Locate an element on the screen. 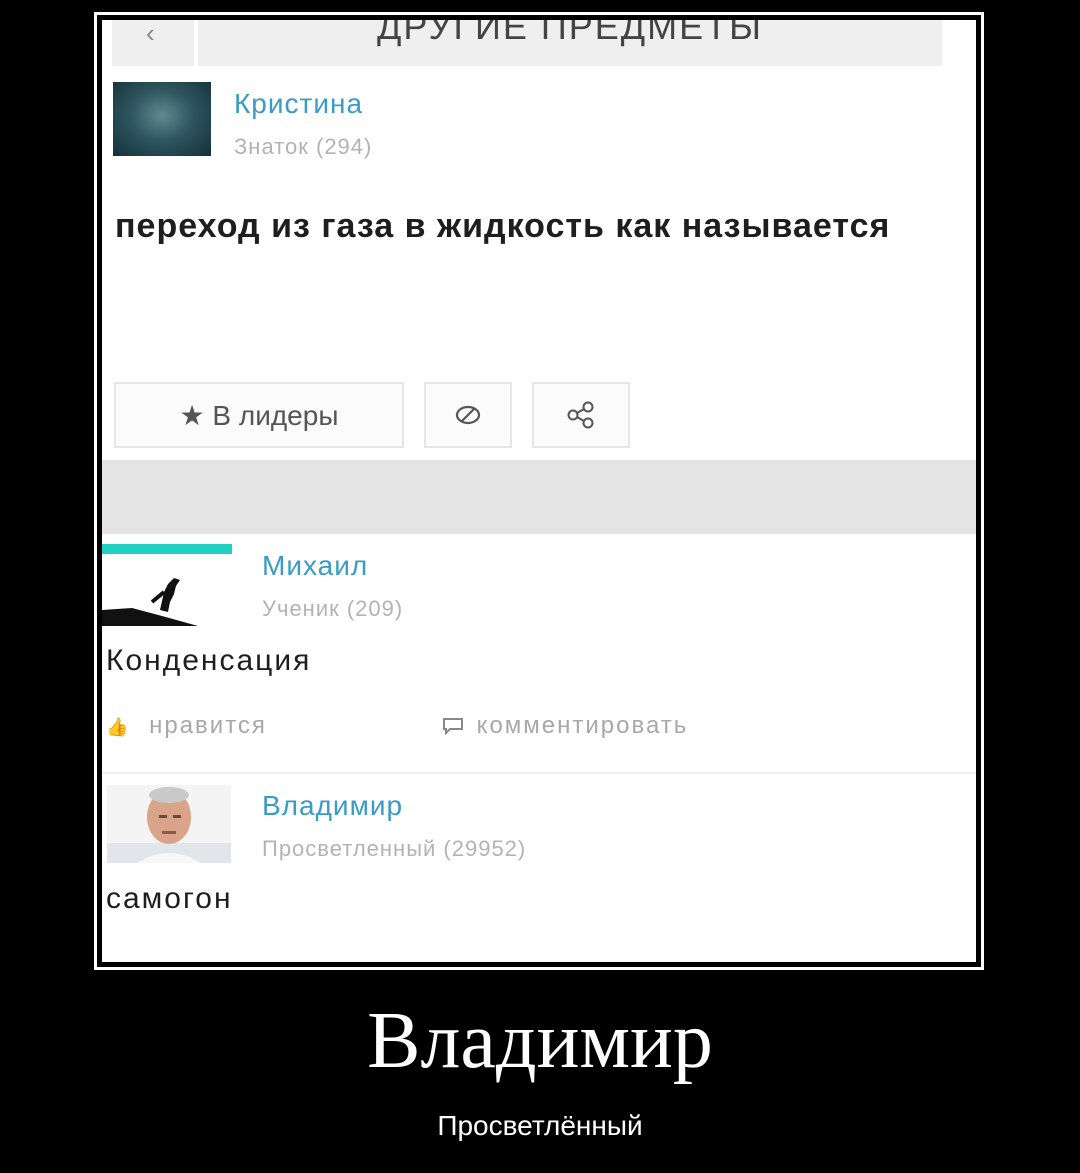 This screenshot has height=1173, width=1080. answer-text-2: самогон is located at coordinates (169, 898).